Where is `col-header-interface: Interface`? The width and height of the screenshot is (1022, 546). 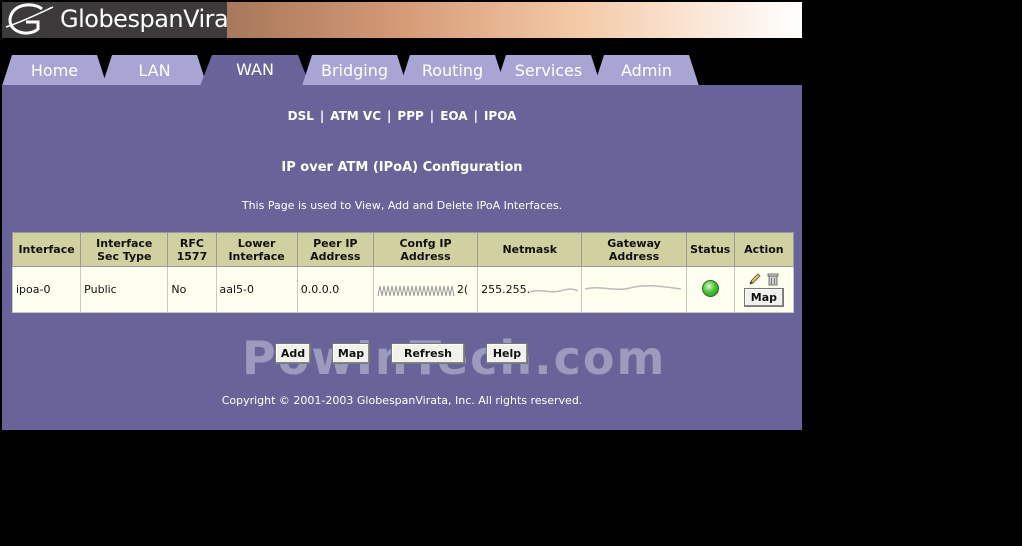 col-header-interface: Interface is located at coordinates (46, 249).